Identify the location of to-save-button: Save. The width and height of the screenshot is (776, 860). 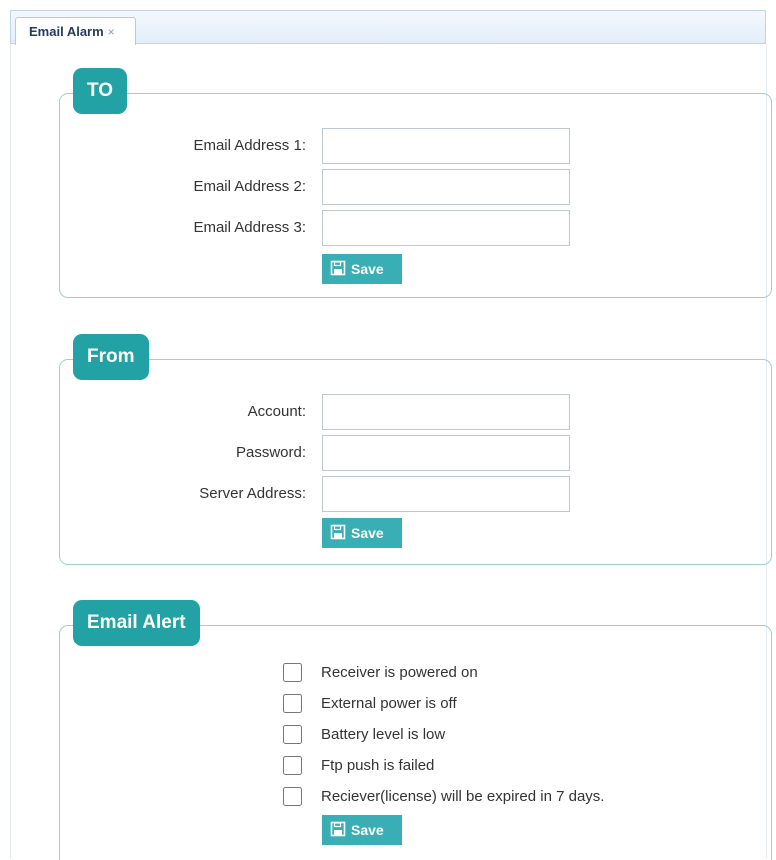
(362, 269).